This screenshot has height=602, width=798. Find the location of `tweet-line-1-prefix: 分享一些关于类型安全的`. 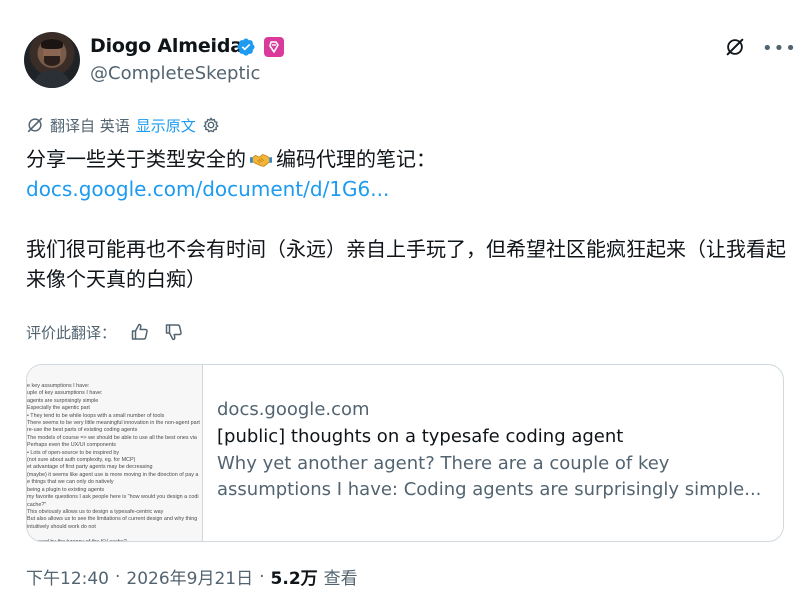

tweet-line-1-prefix: 分享一些关于类型安全的 is located at coordinates (136, 159).